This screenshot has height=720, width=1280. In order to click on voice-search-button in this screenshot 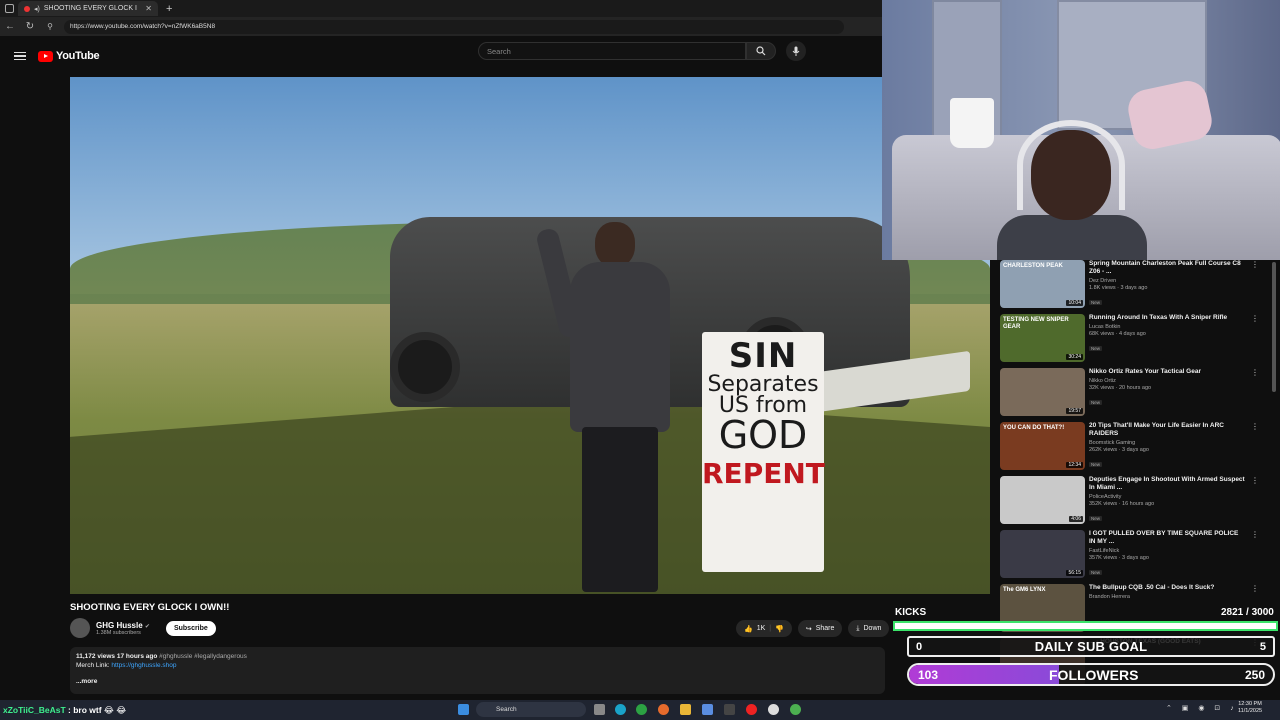, I will do `click(796, 51)`.